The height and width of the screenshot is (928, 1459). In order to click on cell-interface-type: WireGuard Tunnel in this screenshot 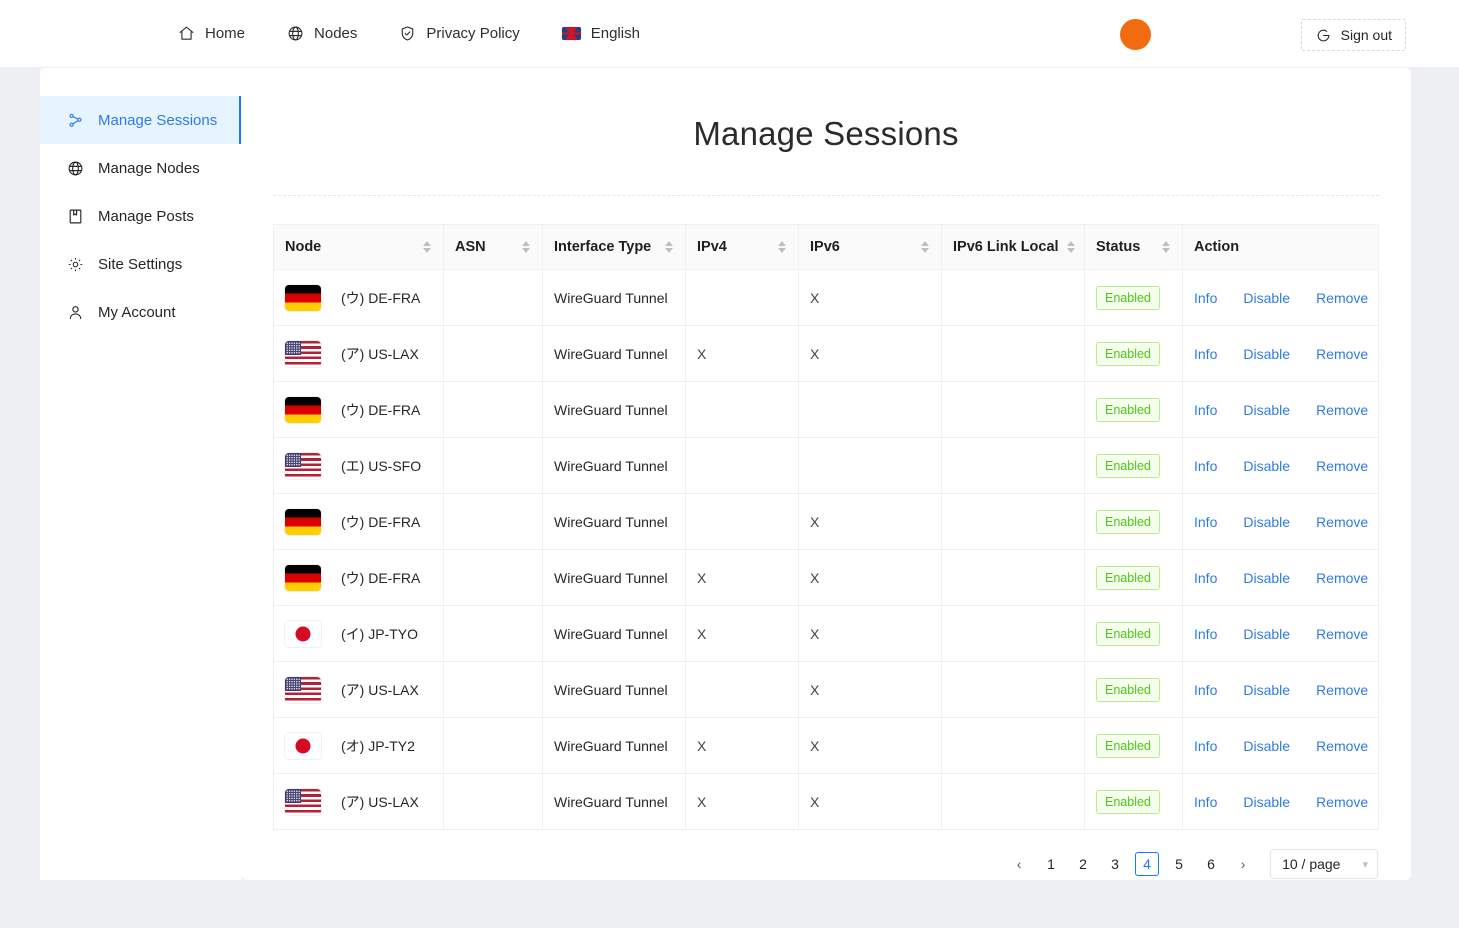, I will do `click(614, 465)`.